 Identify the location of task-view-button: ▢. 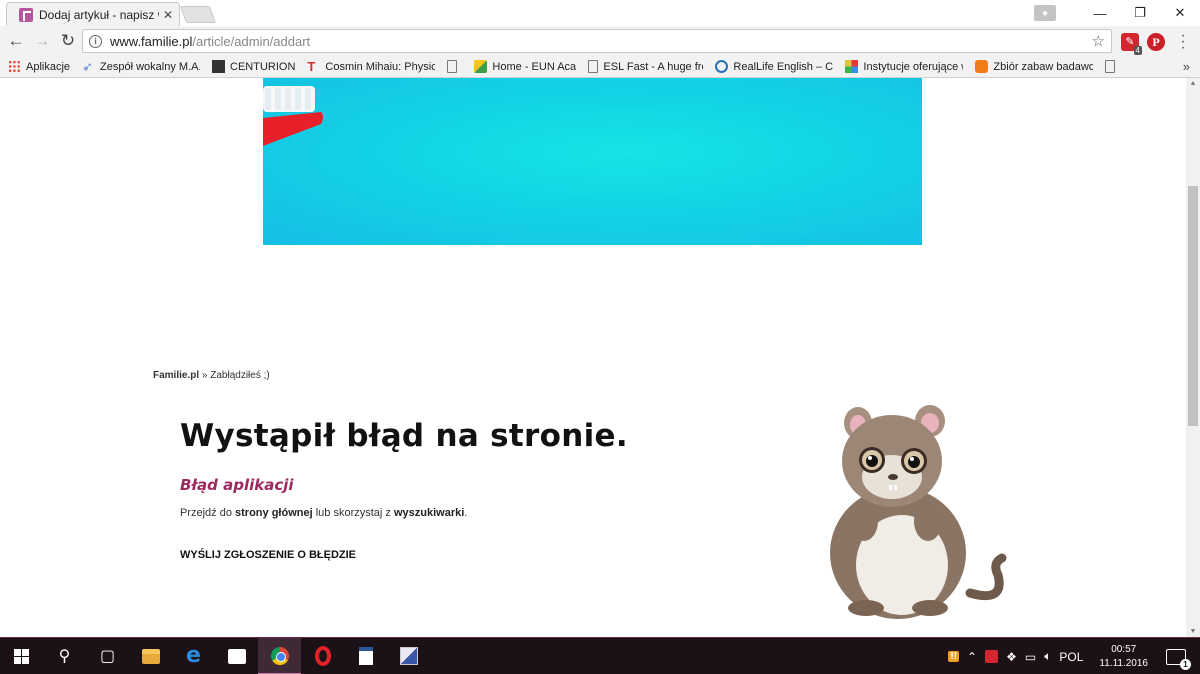
(107, 656).